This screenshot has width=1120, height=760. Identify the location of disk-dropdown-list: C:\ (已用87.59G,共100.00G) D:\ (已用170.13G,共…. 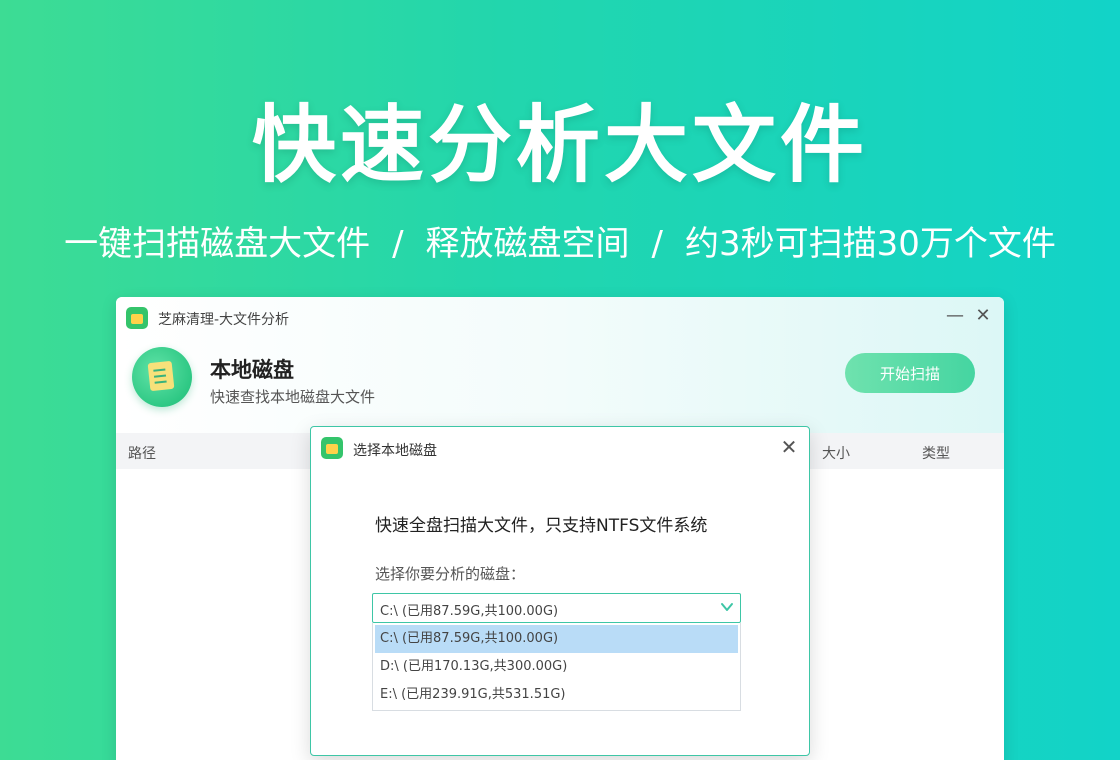
(556, 667).